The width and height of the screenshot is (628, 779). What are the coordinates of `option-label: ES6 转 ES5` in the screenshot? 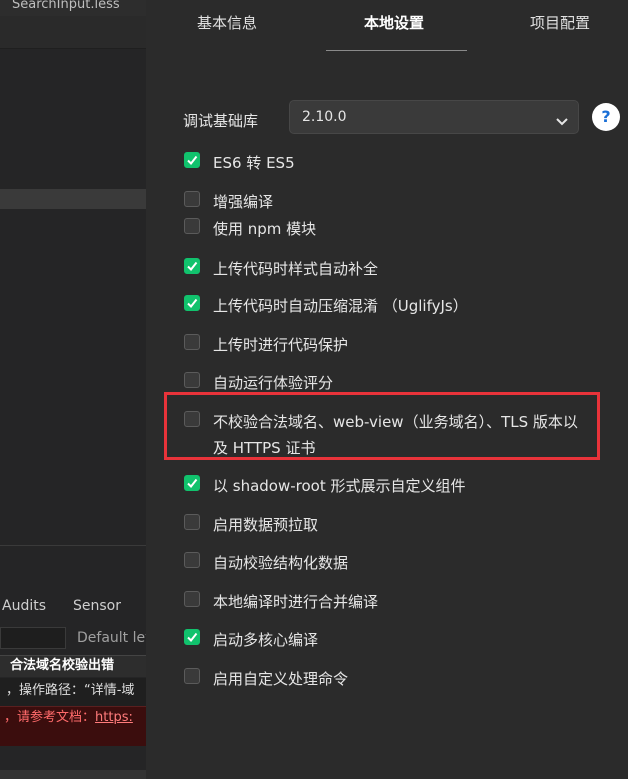 It's located at (254, 163).